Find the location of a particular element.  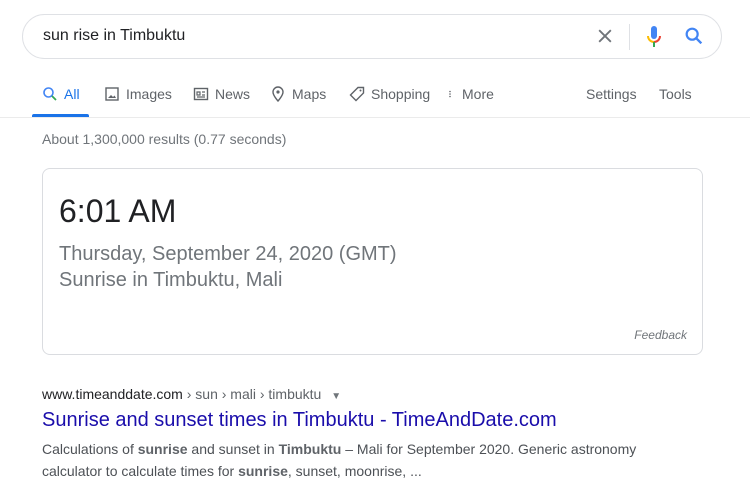

tab-maps: Maps is located at coordinates (298, 94).